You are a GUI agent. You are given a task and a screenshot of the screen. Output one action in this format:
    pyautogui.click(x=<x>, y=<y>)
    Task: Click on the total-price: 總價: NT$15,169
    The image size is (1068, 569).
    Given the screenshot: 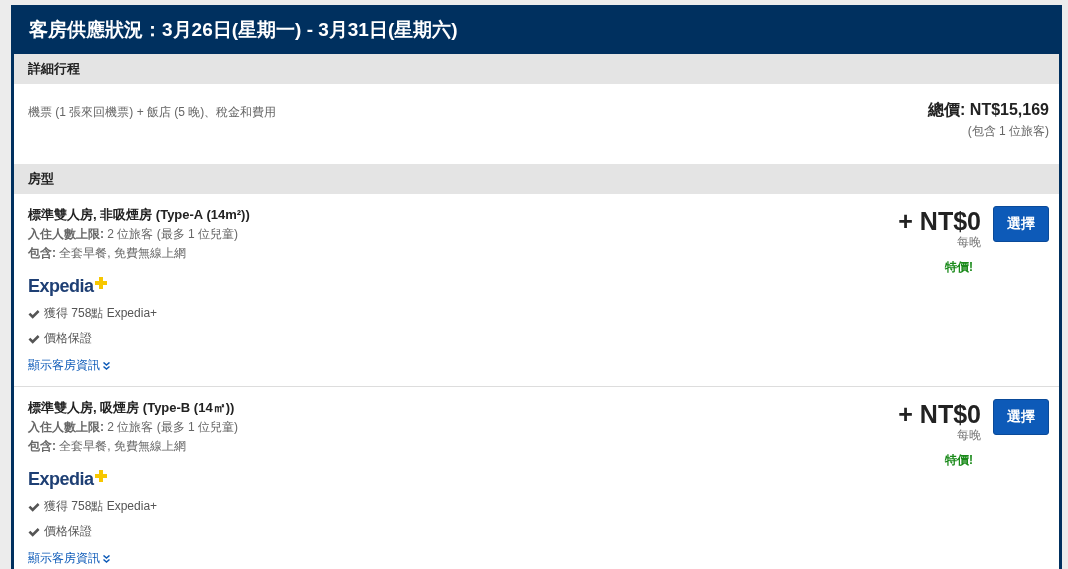 What is the action you would take?
    pyautogui.click(x=988, y=110)
    